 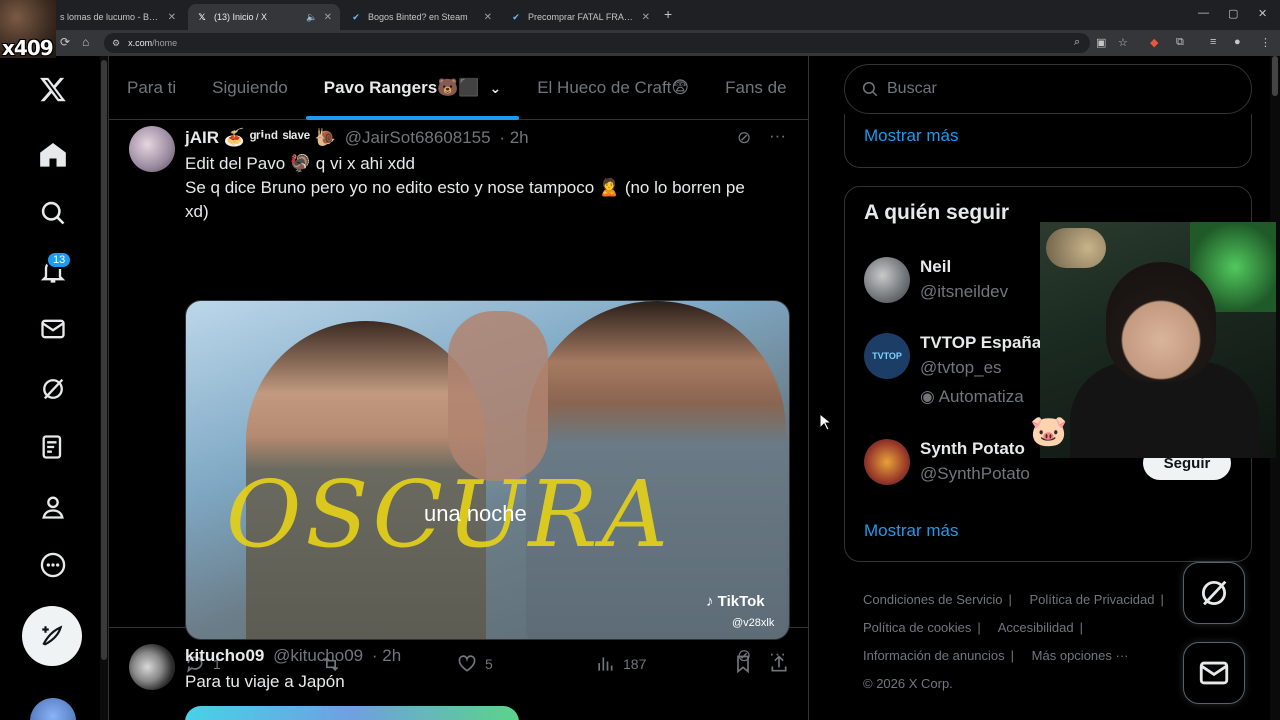 What do you see at coordinates (980, 343) in the screenshot?
I see `suggestion-name: TVTOP España` at bounding box center [980, 343].